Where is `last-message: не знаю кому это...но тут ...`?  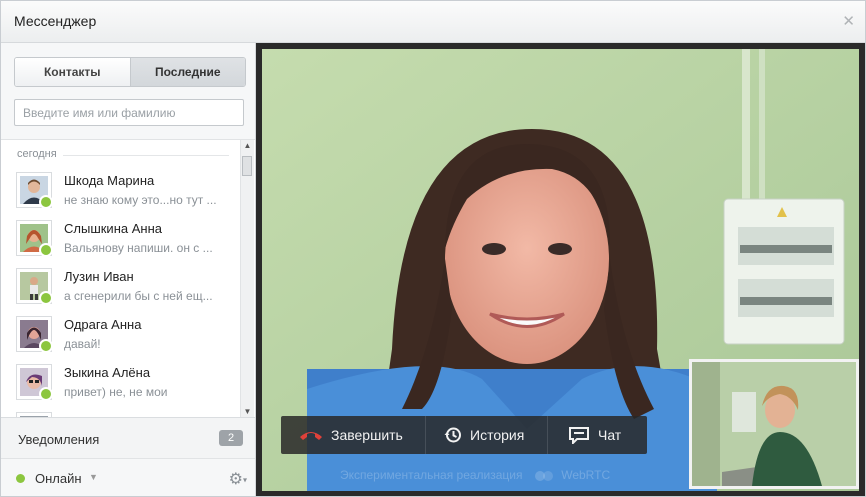
last-message: не знаю кому это...но тут ... is located at coordinates (140, 200).